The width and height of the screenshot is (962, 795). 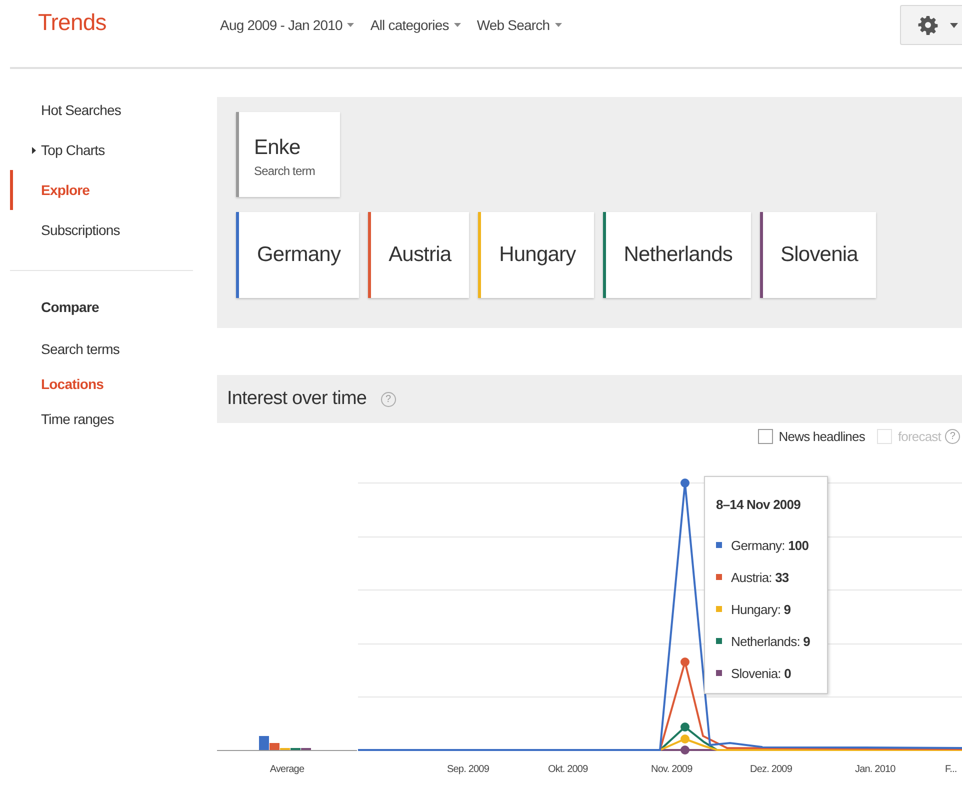 I want to click on nav-item: Hot Searches, so click(x=101, y=110).